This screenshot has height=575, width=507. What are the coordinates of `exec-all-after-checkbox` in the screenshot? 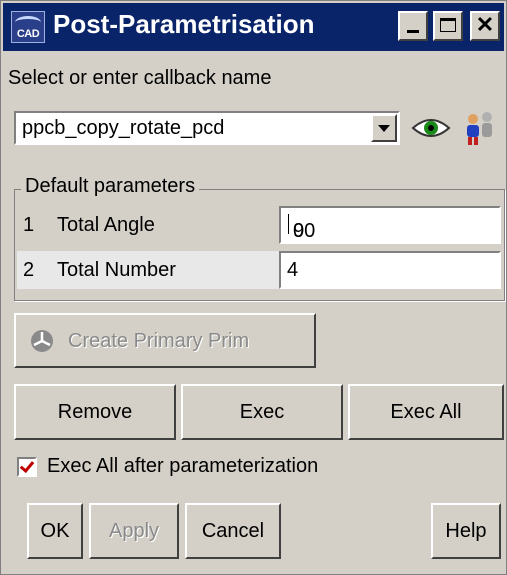 It's located at (27, 467).